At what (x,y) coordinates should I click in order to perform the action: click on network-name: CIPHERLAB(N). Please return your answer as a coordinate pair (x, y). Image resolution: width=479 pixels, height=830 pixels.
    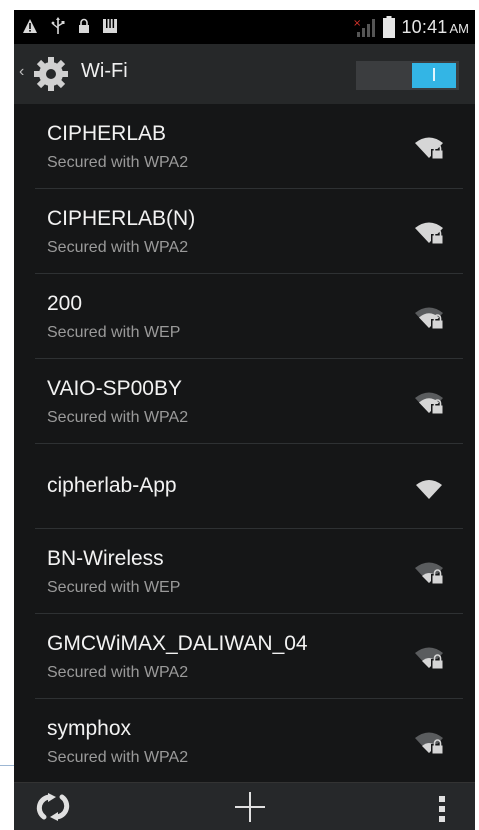
    Looking at the image, I should click on (121, 218).